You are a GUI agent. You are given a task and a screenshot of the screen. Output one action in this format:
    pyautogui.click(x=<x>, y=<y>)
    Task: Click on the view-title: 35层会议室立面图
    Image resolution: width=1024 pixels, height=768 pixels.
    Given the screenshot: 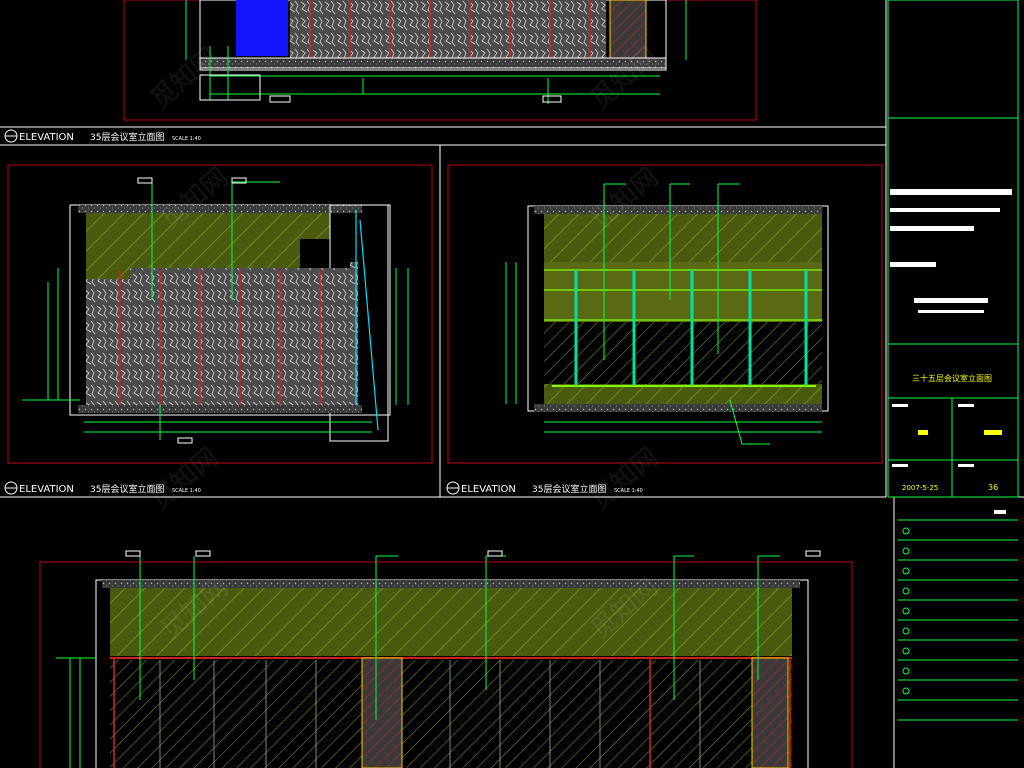 What is the action you would take?
    pyautogui.click(x=127, y=137)
    